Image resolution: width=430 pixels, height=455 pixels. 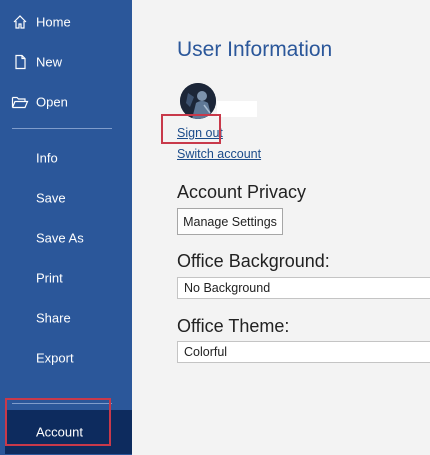 What do you see at coordinates (47, 158) in the screenshot?
I see `sidebar-item-label: Info` at bounding box center [47, 158].